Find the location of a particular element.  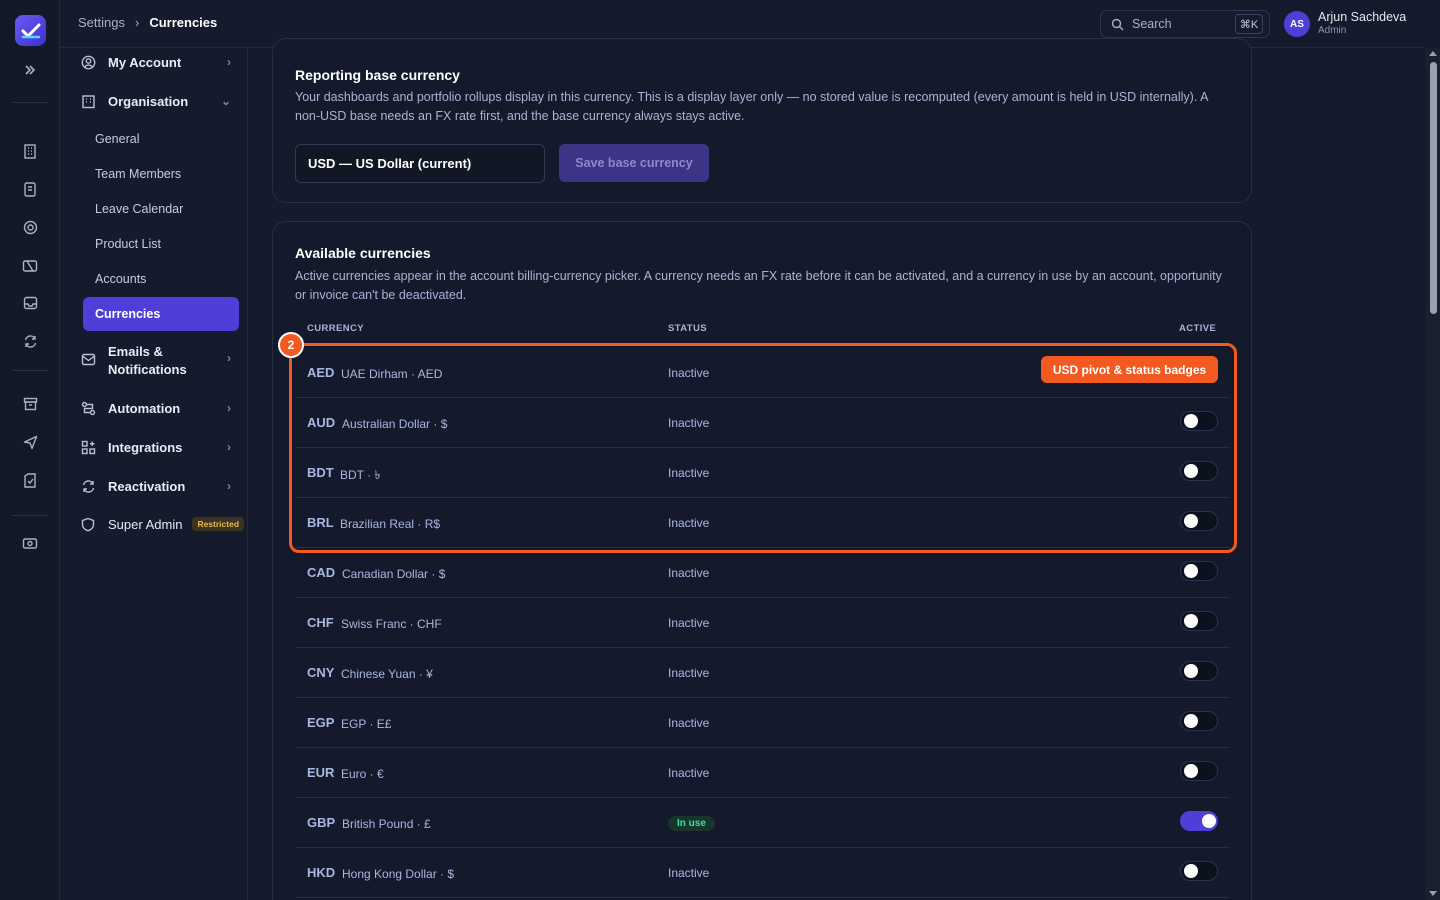

mail-icon is located at coordinates (88, 359).